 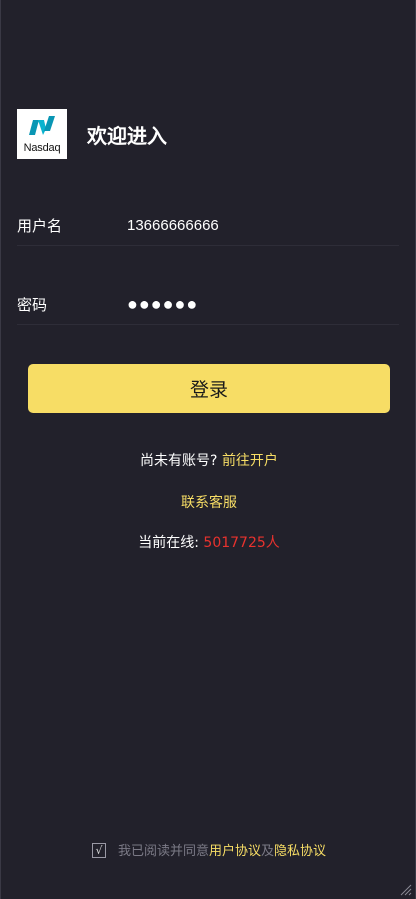 What do you see at coordinates (163, 851) in the screenshot?
I see `agreement-text: 我已阅读并同意` at bounding box center [163, 851].